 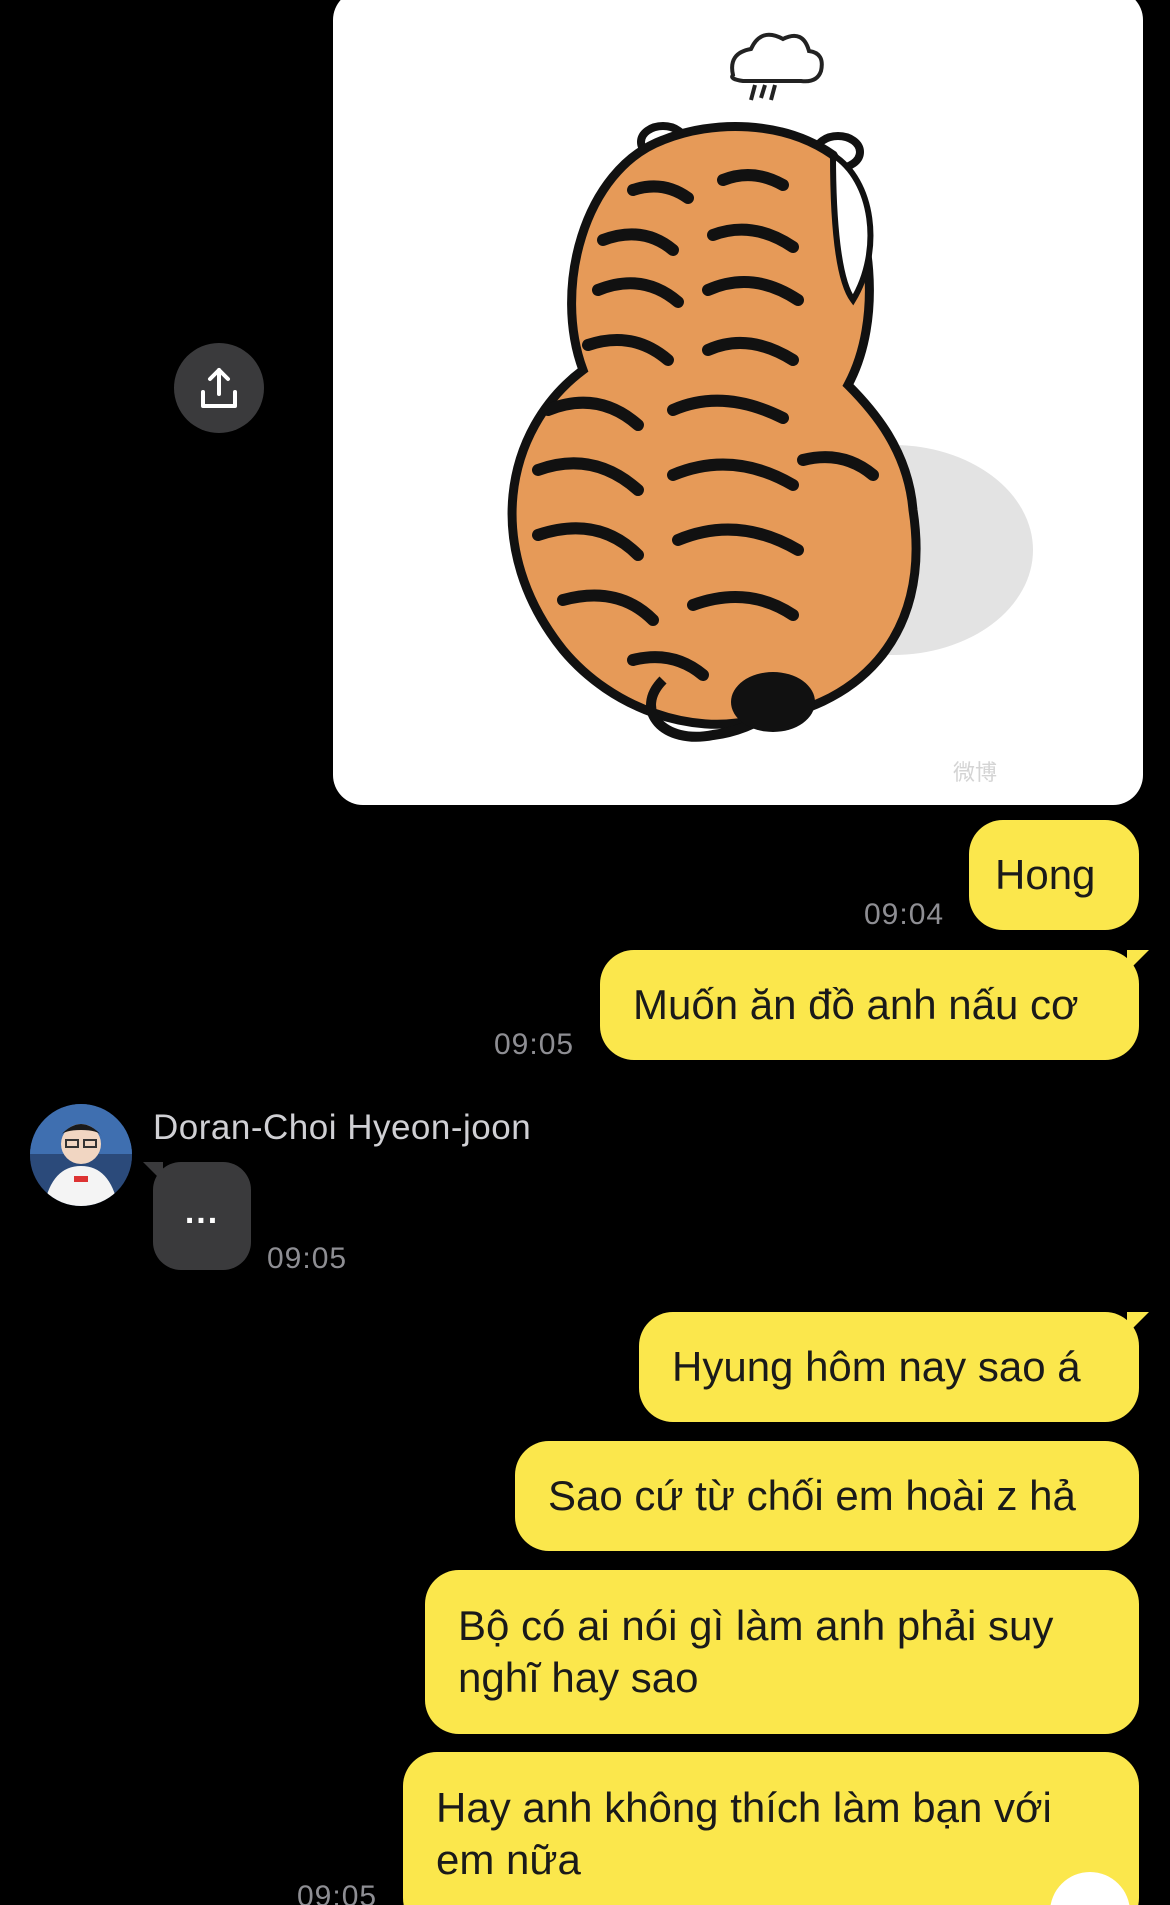 I want to click on message-text: Sao cứ từ chối em hoài z hả, so click(x=812, y=1495).